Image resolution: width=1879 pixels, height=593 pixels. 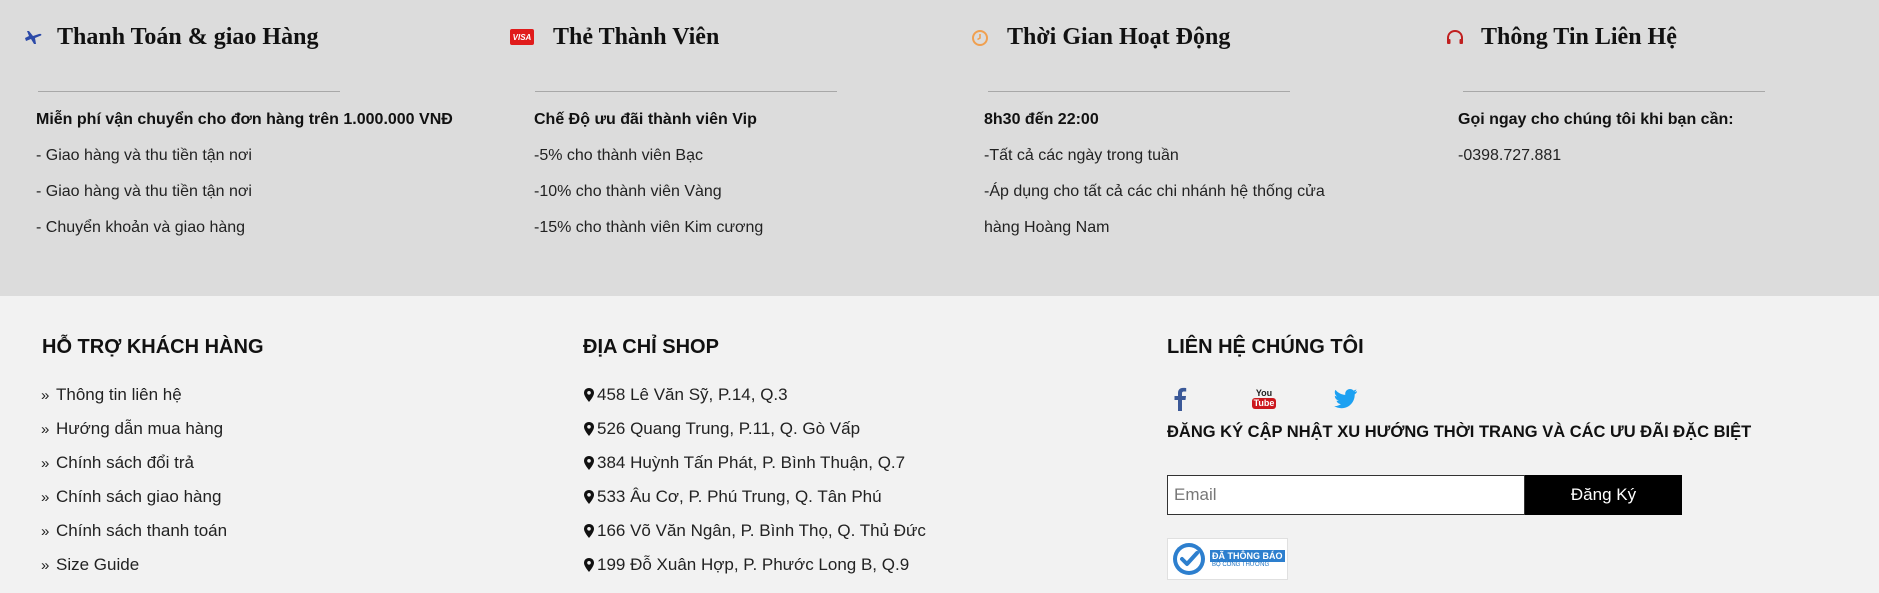 What do you see at coordinates (732, 497) in the screenshot?
I see `shop-address: 533 Âu Cơ, P. Phú Trung, Q. Tân Phú` at bounding box center [732, 497].